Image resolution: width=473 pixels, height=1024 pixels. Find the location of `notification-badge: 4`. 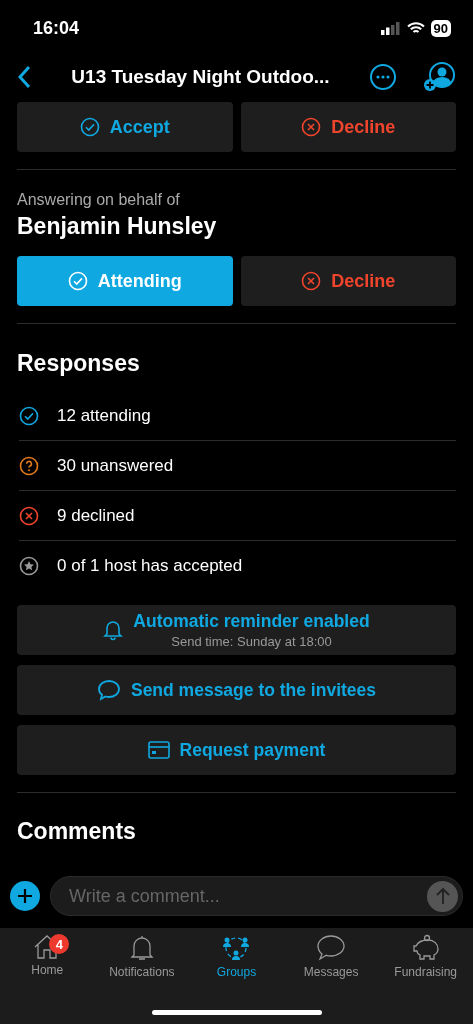

notification-badge: 4 is located at coordinates (59, 944).